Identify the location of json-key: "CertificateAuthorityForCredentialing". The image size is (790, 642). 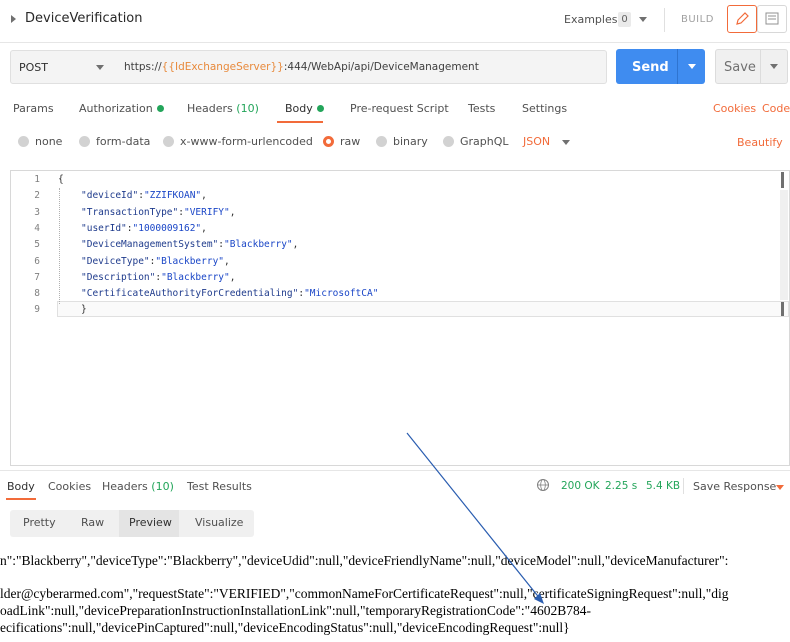
(190, 294).